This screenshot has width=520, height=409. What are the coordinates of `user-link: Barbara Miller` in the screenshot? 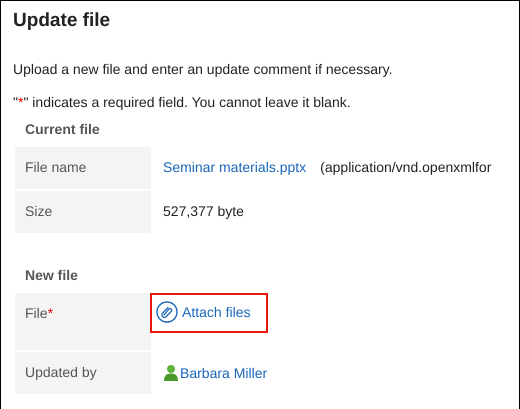 It's located at (224, 372).